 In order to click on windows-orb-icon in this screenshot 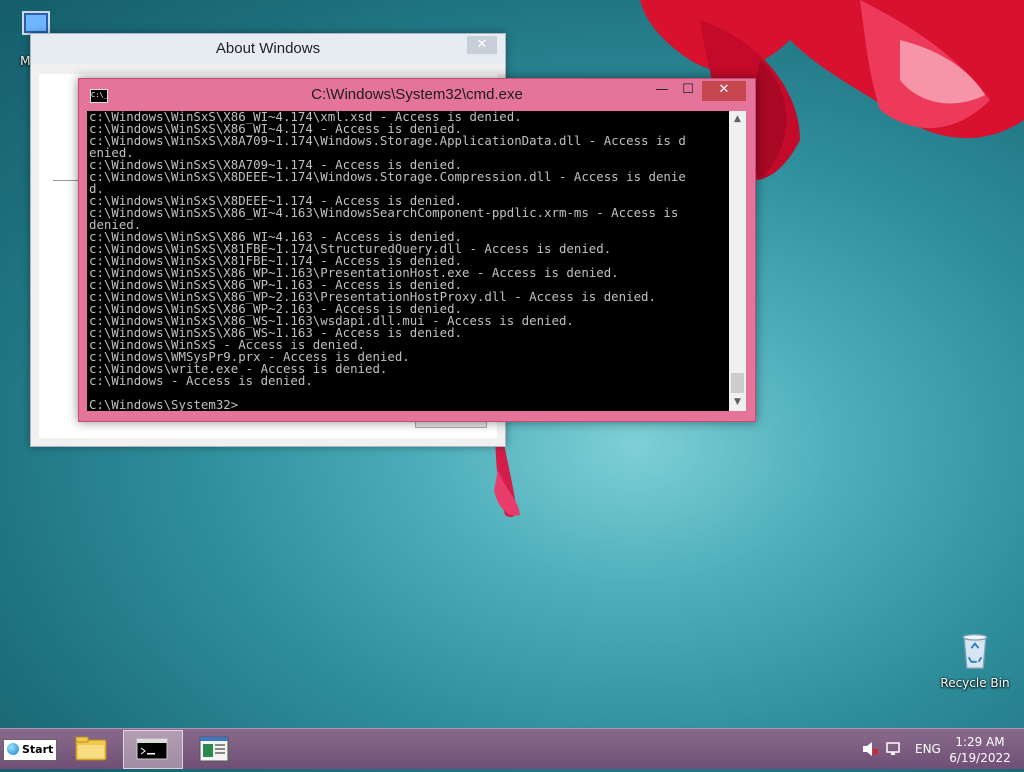, I will do `click(13, 749)`.